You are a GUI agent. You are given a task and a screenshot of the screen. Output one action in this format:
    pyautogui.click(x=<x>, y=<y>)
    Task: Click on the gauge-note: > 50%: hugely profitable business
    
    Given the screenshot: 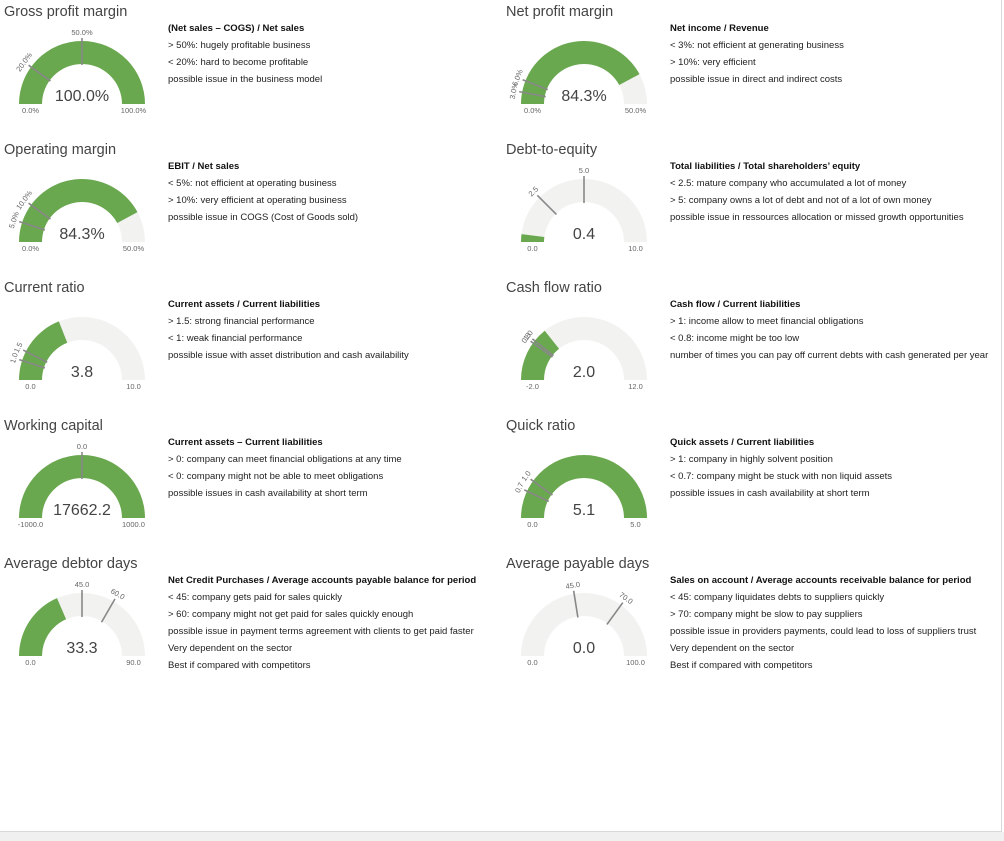 What is the action you would take?
    pyautogui.click(x=239, y=45)
    